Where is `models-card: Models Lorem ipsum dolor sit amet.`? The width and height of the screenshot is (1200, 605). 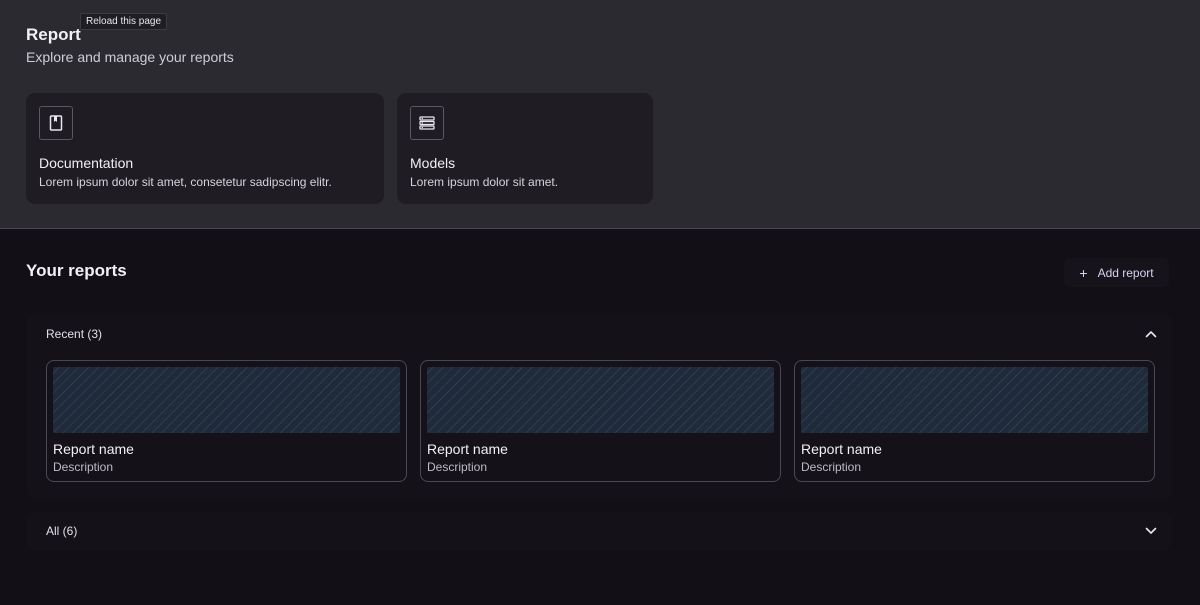
models-card: Models Lorem ipsum dolor sit amet. is located at coordinates (525, 148).